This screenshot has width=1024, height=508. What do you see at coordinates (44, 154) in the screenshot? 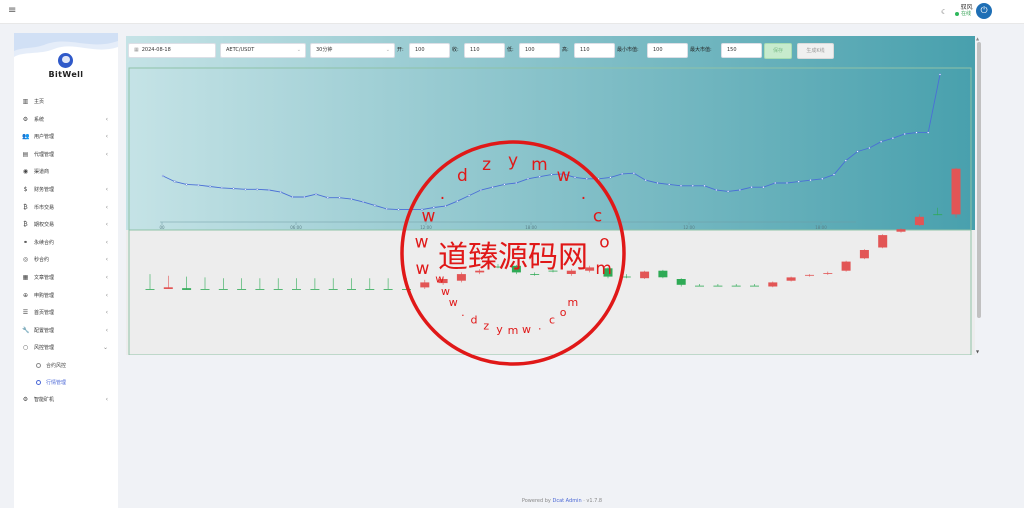
I see `sidebar-item-label: 代理管理` at bounding box center [44, 154].